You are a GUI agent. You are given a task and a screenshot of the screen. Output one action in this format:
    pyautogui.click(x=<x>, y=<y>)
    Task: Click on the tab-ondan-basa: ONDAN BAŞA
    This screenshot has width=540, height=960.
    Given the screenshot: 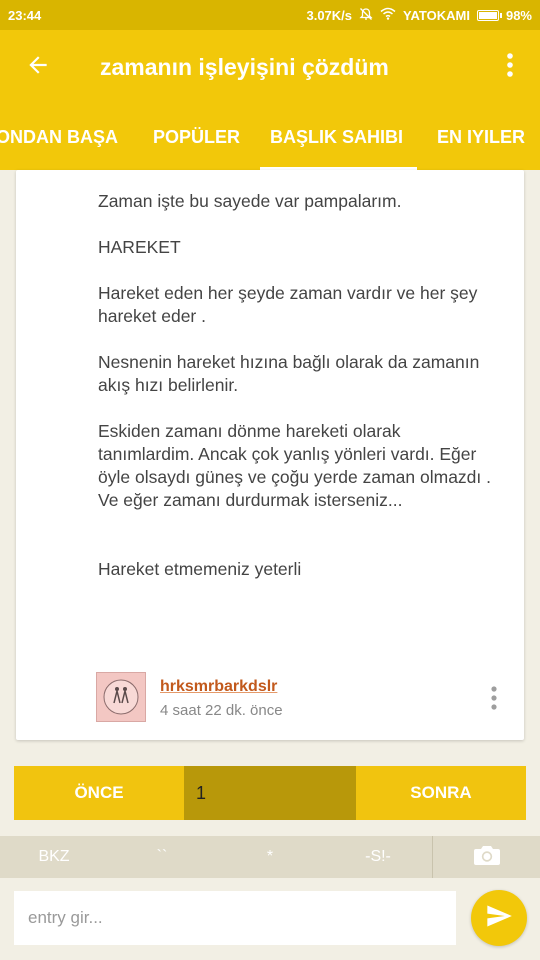 What is the action you would take?
    pyautogui.click(x=59, y=137)
    